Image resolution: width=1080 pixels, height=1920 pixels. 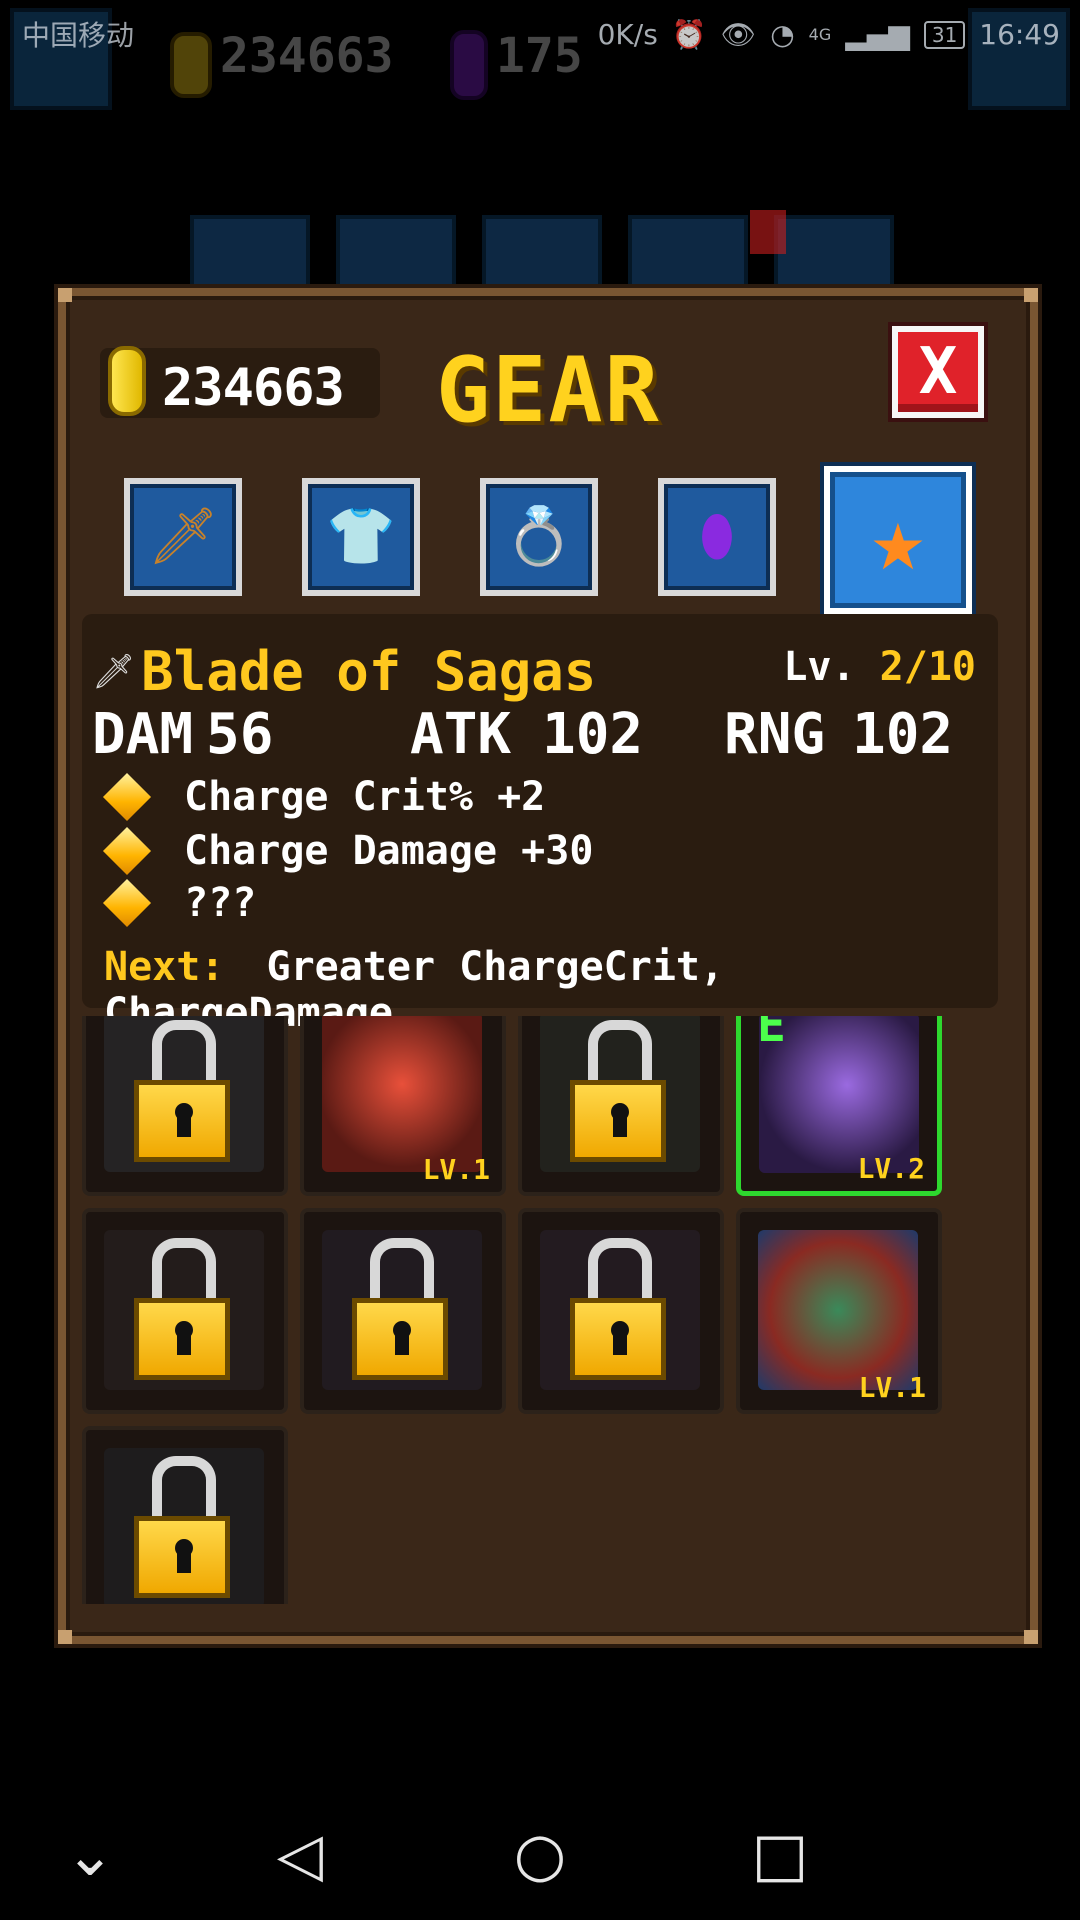 What do you see at coordinates (369, 671) in the screenshot?
I see `item-name: Blade of Sagas` at bounding box center [369, 671].